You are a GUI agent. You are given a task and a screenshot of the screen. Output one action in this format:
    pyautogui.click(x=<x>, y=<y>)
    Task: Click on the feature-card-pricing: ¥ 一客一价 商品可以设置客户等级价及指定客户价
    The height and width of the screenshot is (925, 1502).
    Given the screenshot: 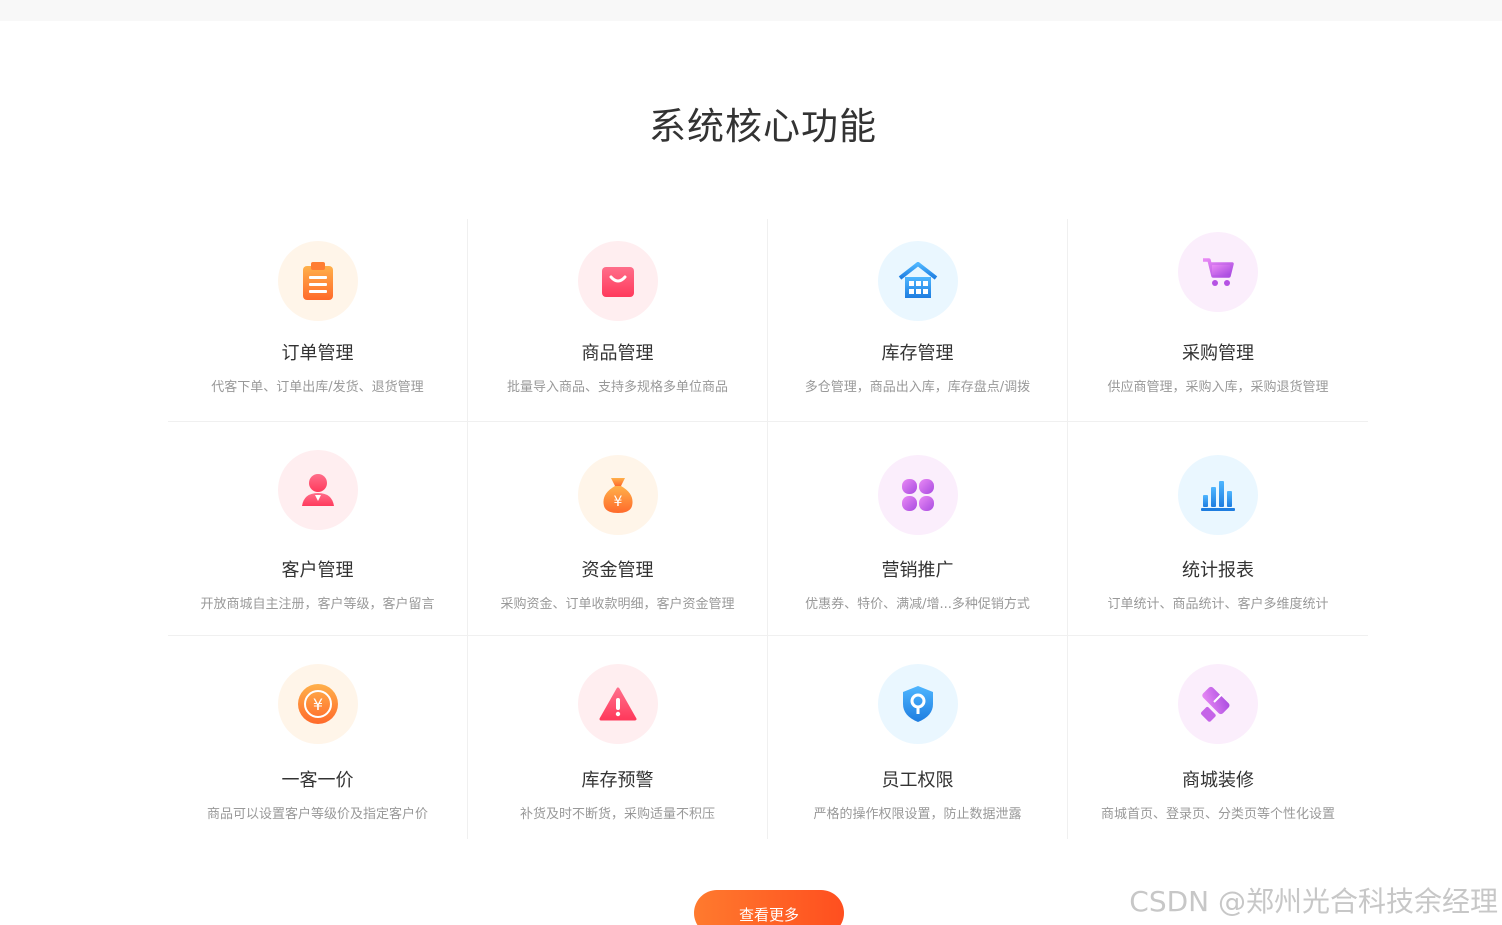 What is the action you would take?
    pyautogui.click(x=318, y=737)
    